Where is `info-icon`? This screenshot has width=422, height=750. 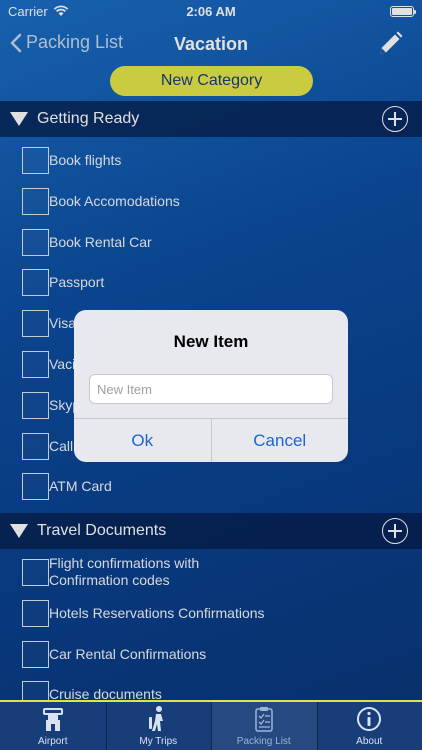 info-icon is located at coordinates (369, 719).